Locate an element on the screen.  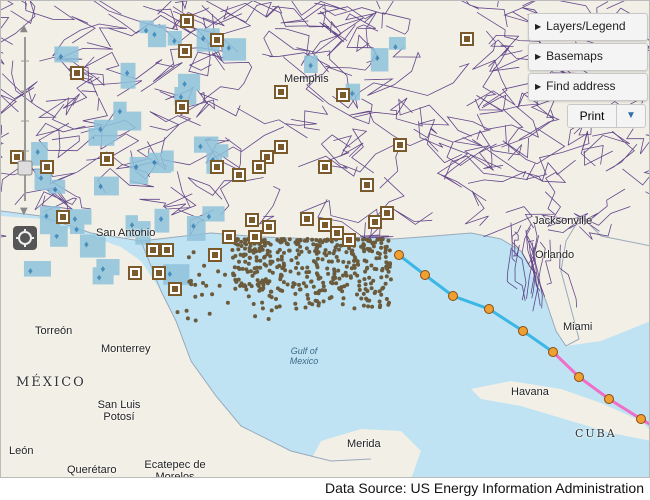
chevron-down-icon: ▼ is located at coordinates (631, 115).